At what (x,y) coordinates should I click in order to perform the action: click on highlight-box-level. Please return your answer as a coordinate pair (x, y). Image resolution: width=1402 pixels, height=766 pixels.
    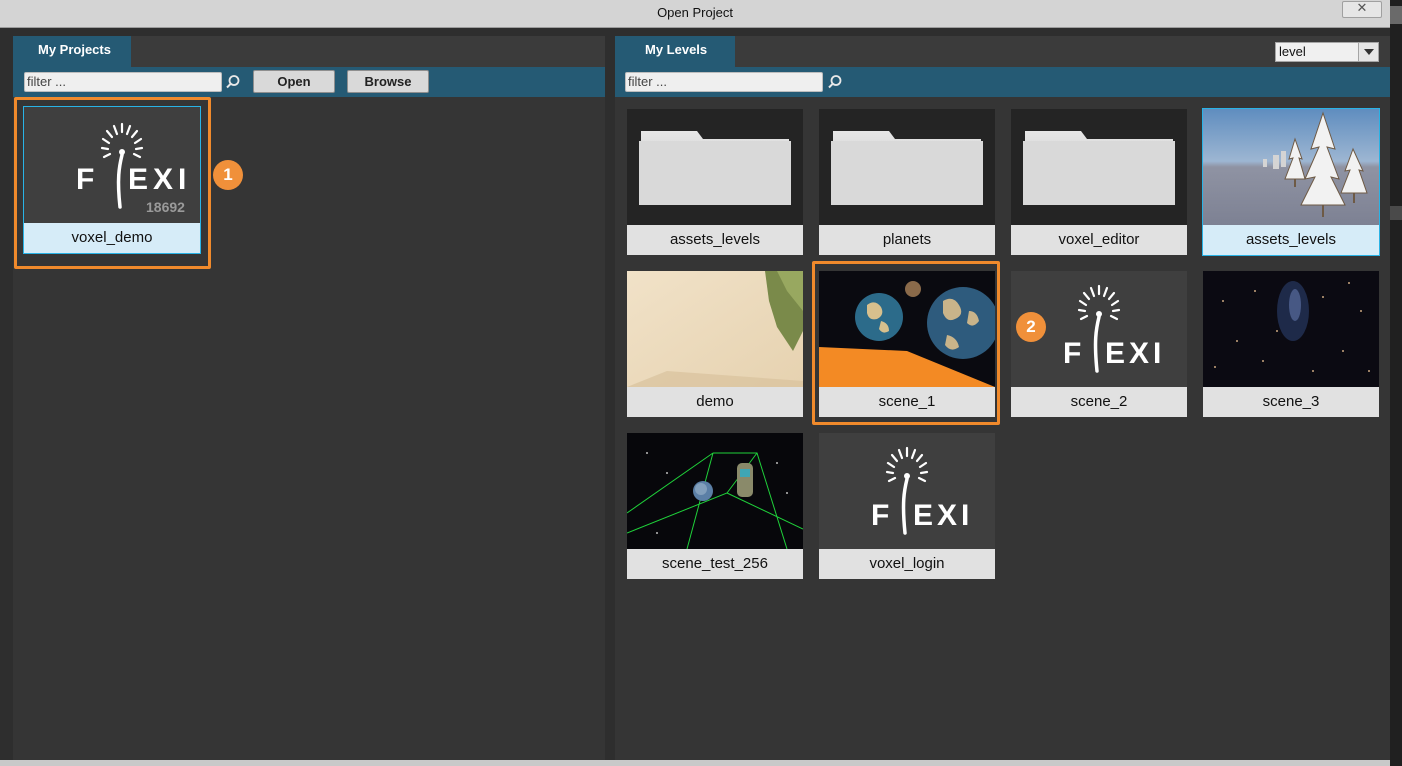
    Looking at the image, I should click on (906, 343).